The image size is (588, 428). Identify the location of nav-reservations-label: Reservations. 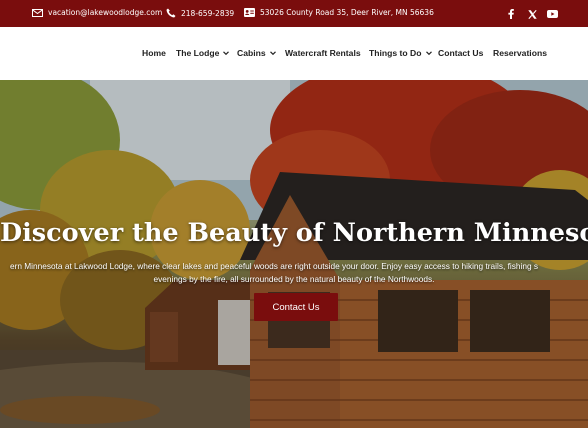
(520, 53).